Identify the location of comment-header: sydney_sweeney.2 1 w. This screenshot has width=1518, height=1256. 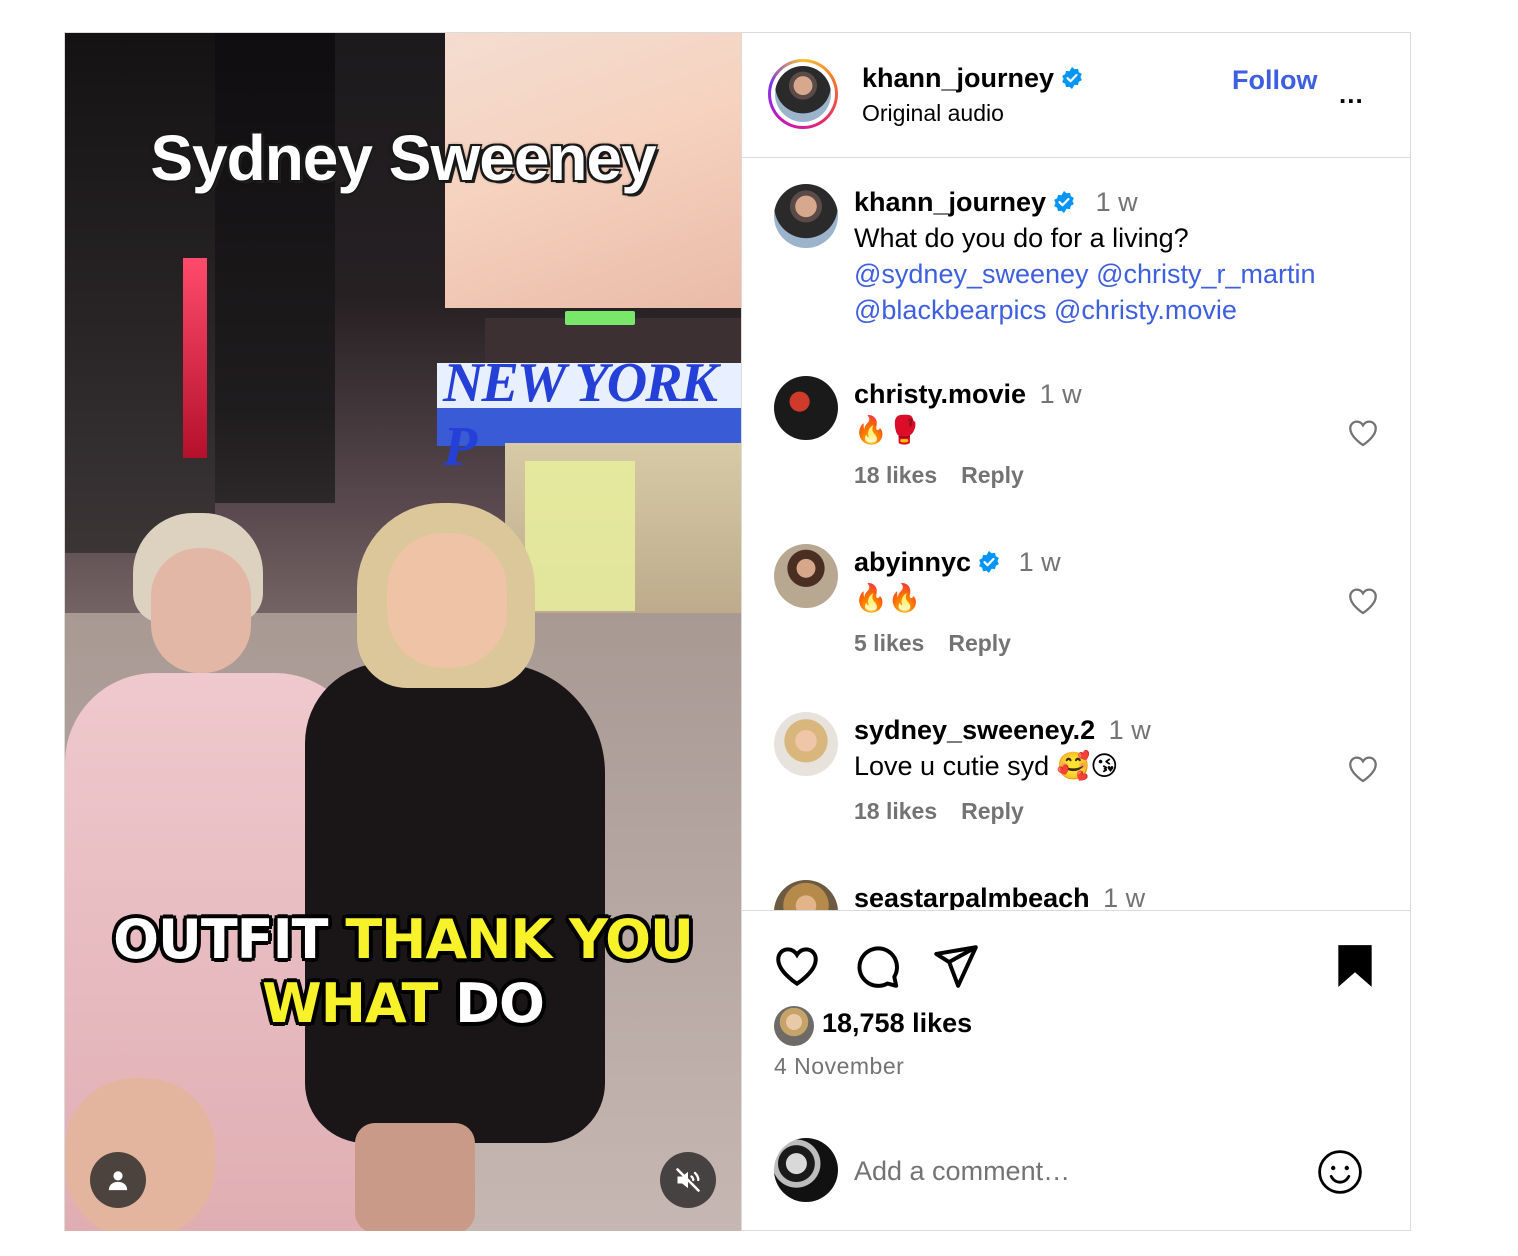
(1104, 730).